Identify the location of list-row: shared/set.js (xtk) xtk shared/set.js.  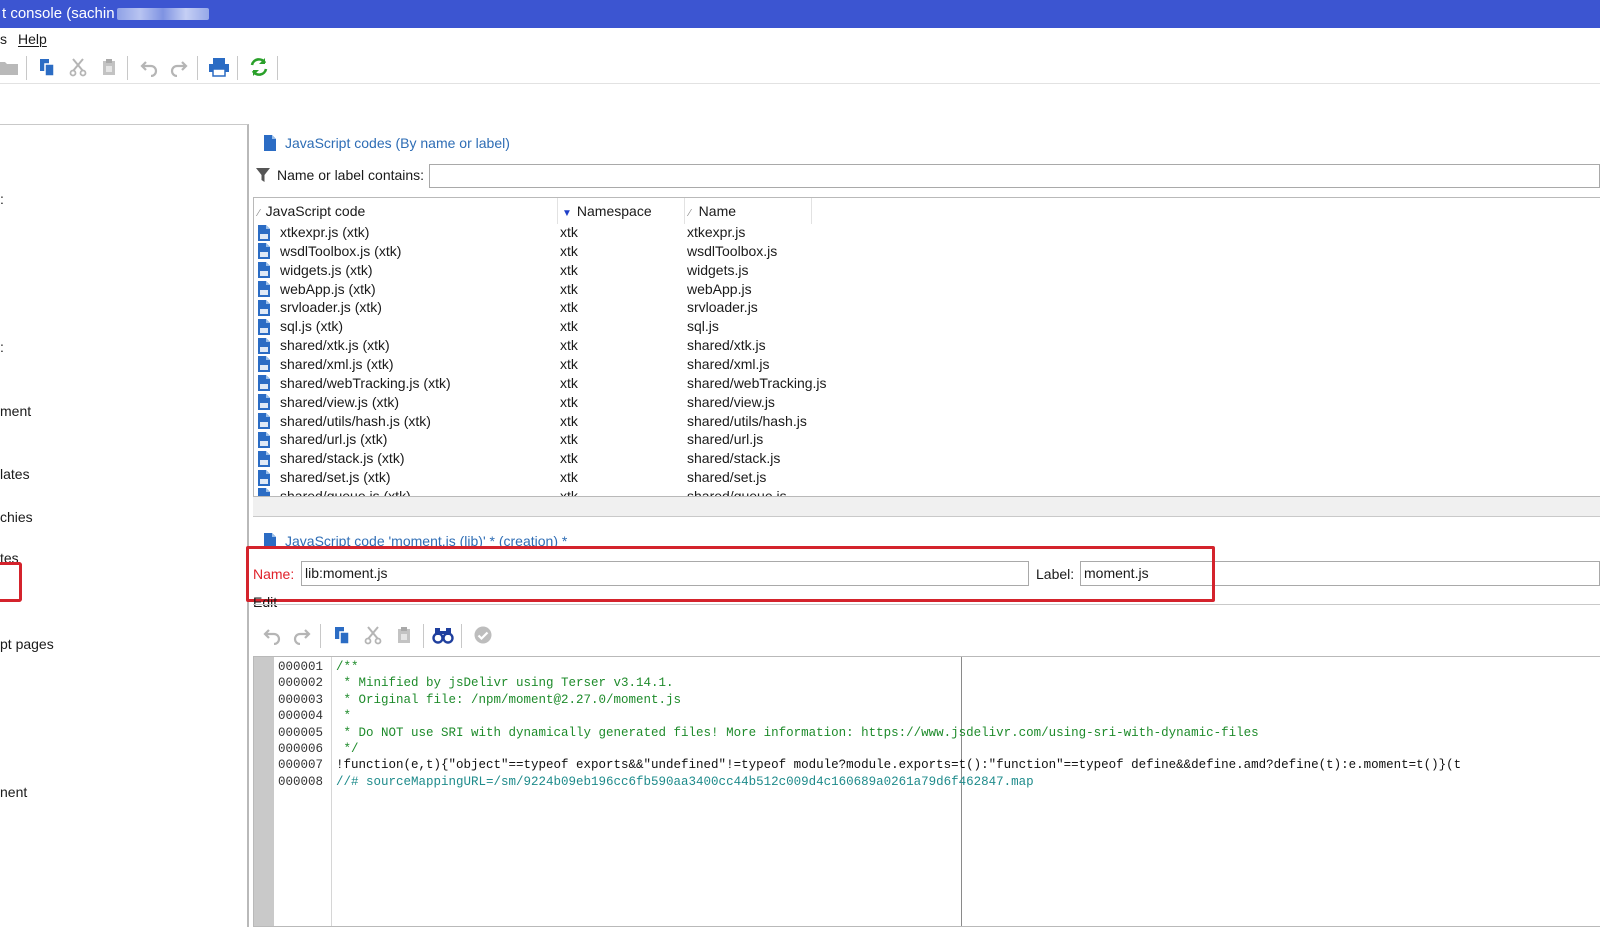
(927, 477).